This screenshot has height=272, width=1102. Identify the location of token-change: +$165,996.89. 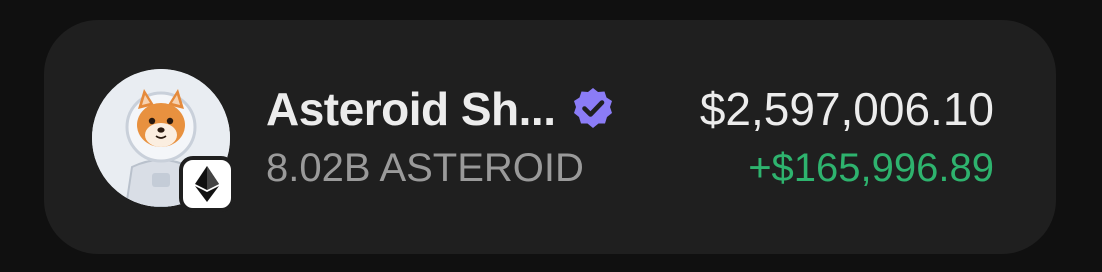
(871, 168).